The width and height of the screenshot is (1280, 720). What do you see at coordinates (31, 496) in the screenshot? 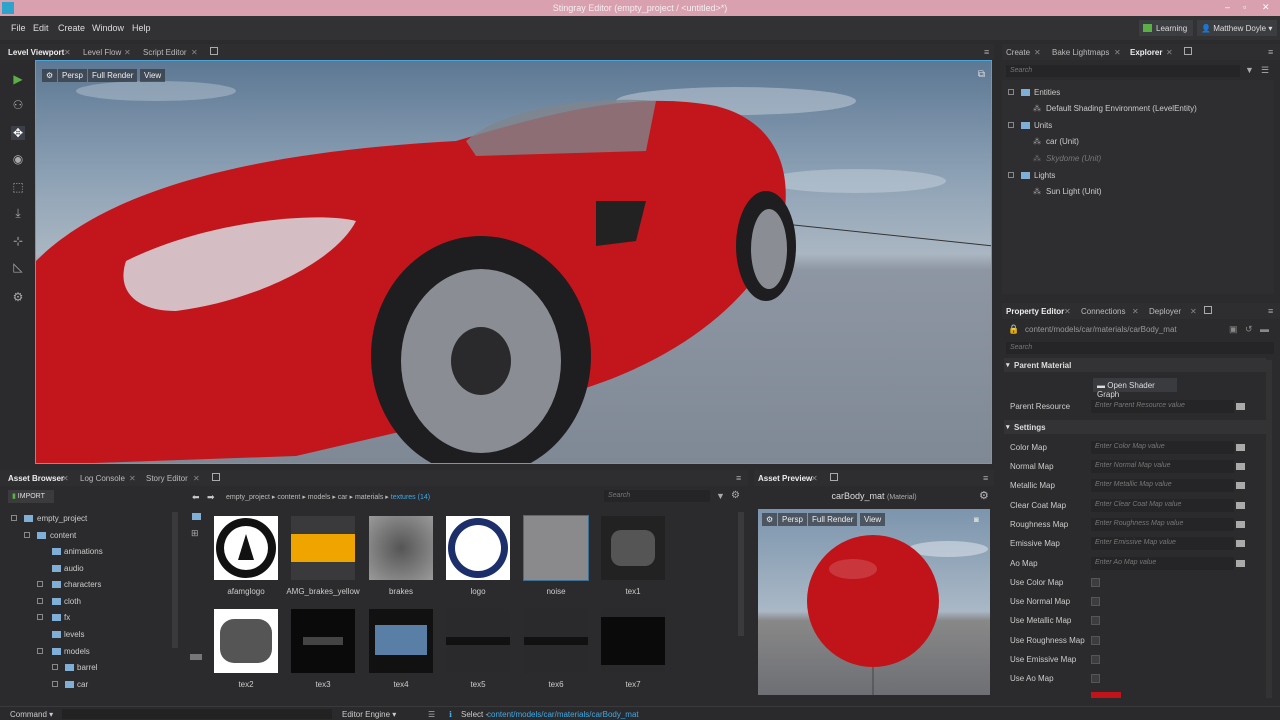
I see `import-button: ▮ IMPORT` at bounding box center [31, 496].